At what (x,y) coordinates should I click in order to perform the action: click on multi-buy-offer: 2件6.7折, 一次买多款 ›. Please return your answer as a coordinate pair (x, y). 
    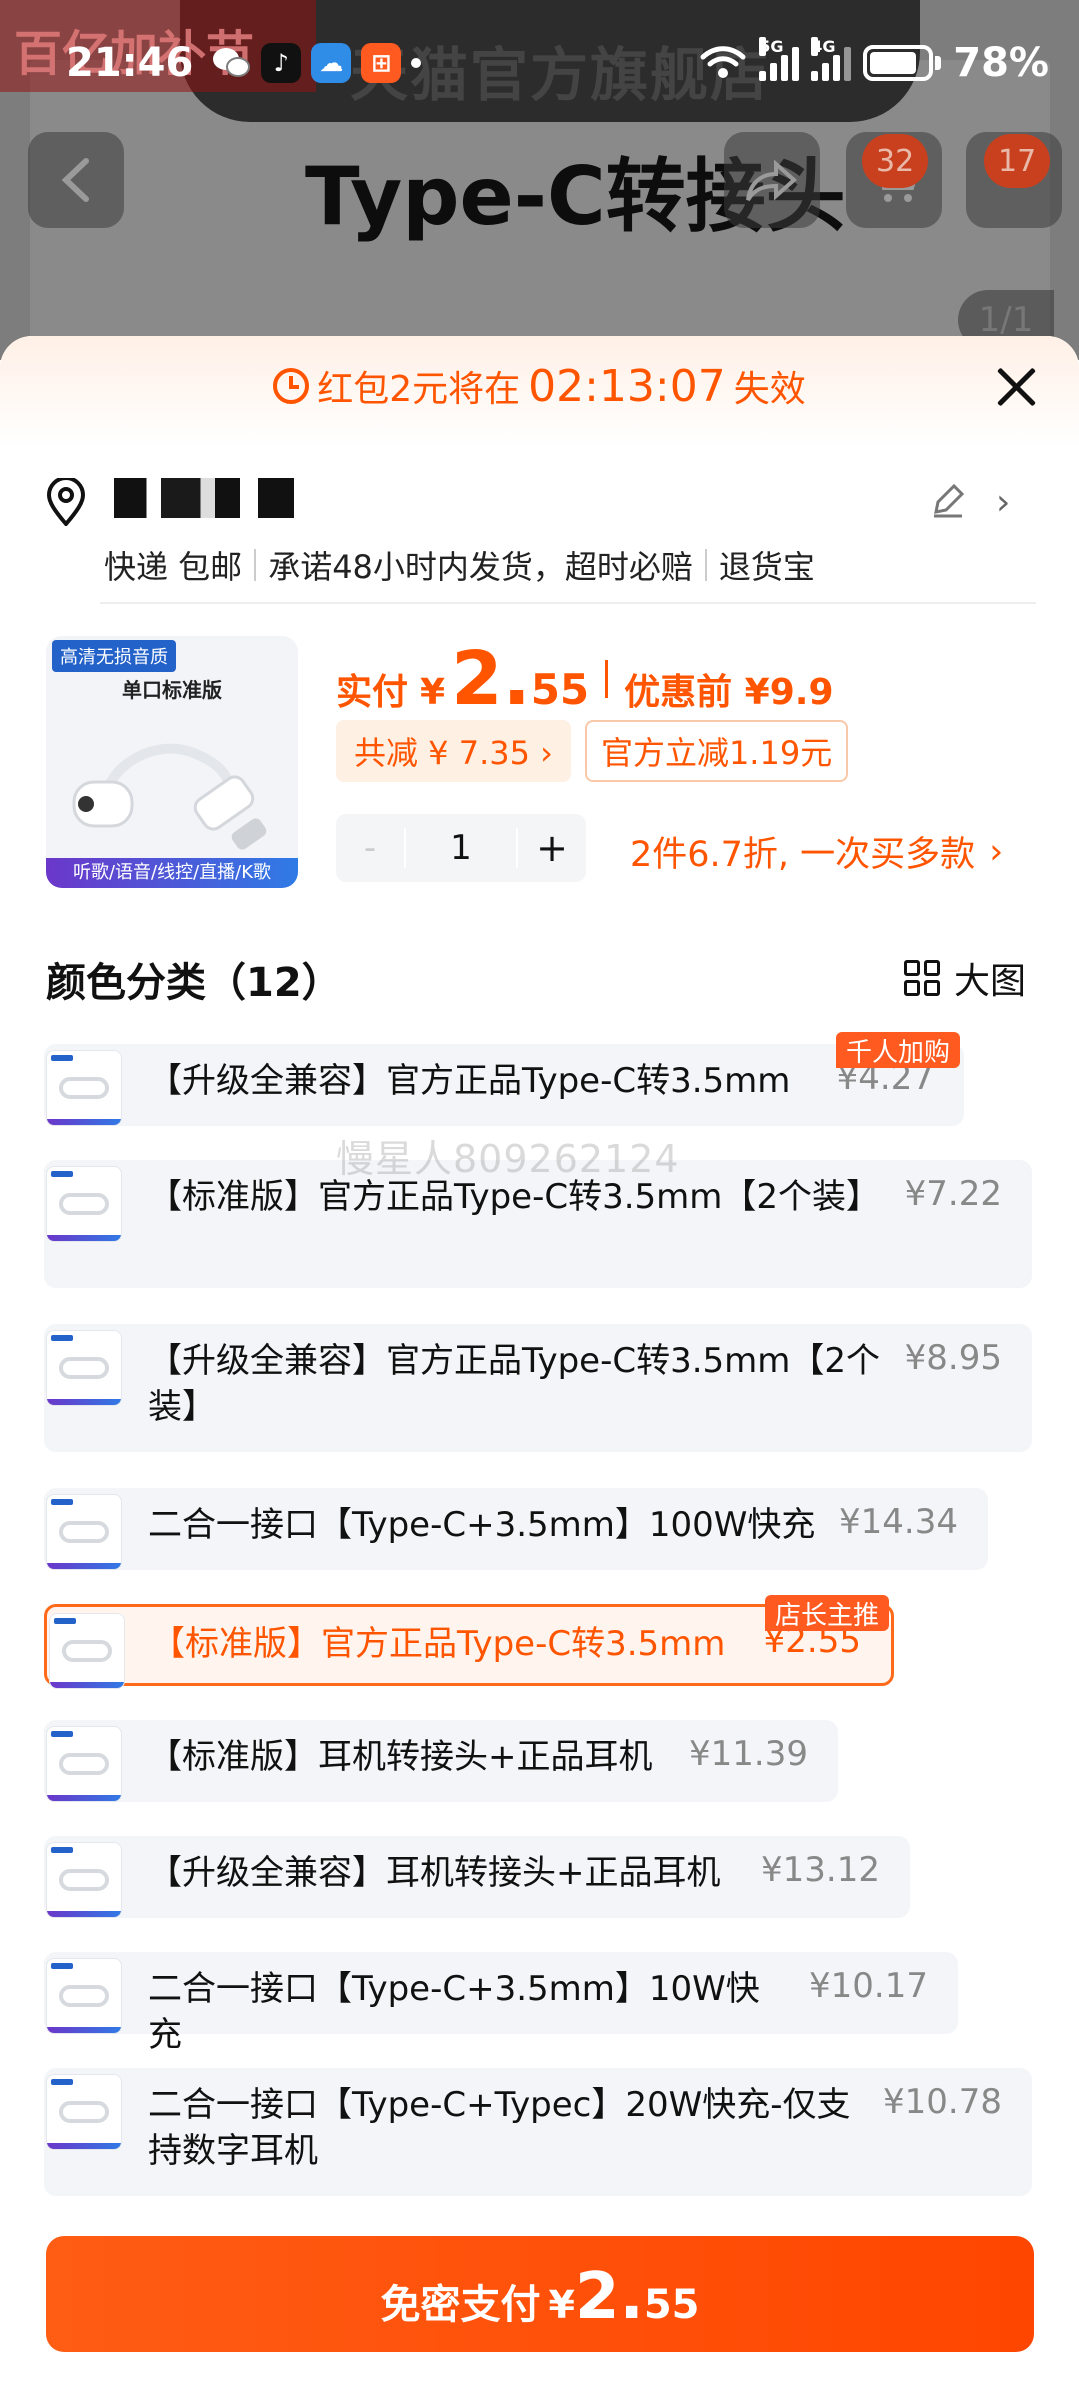
    Looking at the image, I should click on (816, 851).